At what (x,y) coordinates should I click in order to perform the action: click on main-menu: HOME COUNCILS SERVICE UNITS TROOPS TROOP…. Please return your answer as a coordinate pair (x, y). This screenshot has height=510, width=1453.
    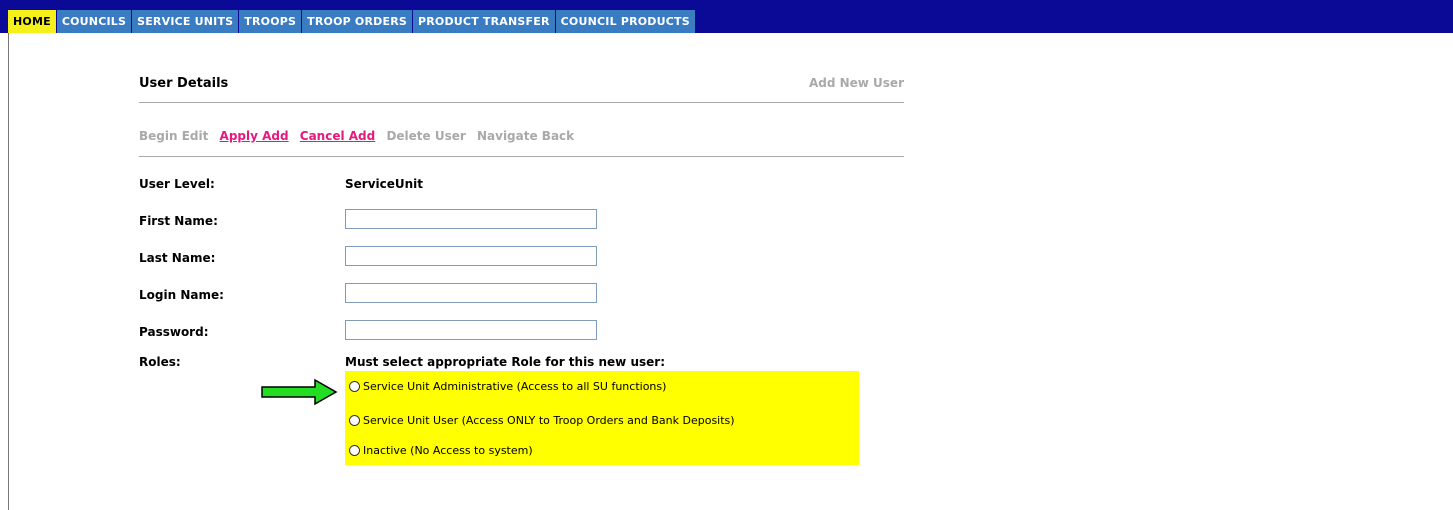
    Looking at the image, I should click on (352, 21).